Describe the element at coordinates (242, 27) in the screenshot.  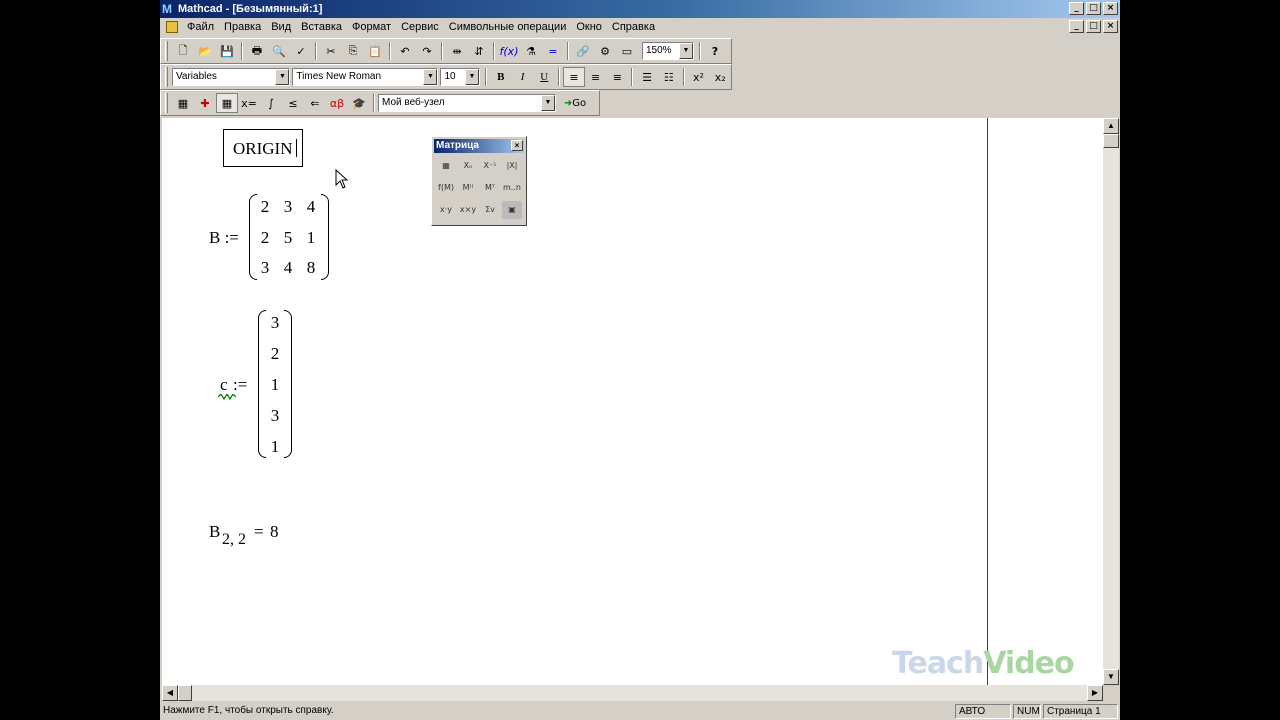
I see `menu-edit: Правка` at that location.